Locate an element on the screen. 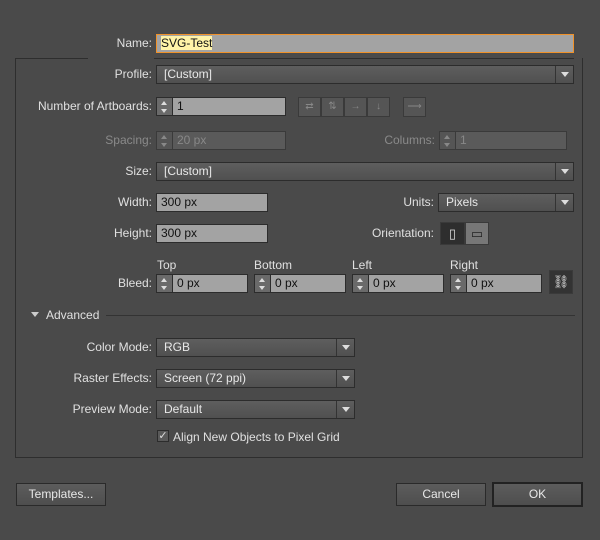 This screenshot has height=540, width=600. portrait-icon: ▯ is located at coordinates (452, 233).